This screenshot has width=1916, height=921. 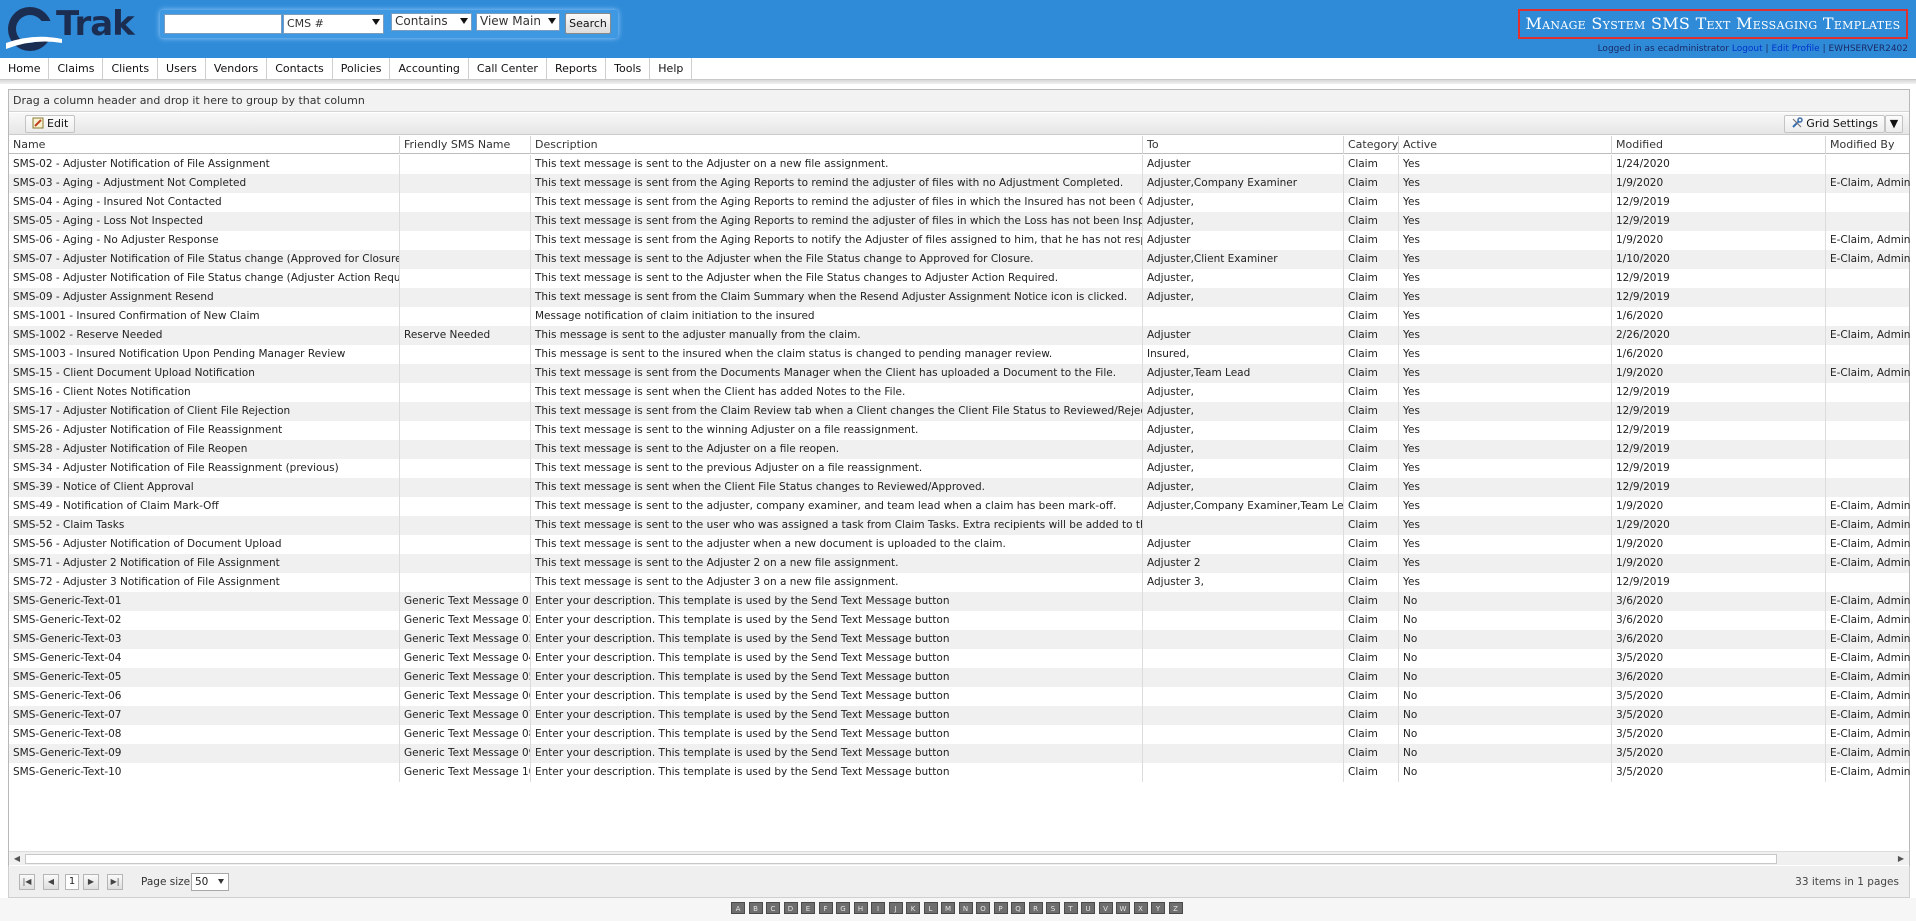 I want to click on grid-settings-dropdown: ▼, so click(x=1894, y=124).